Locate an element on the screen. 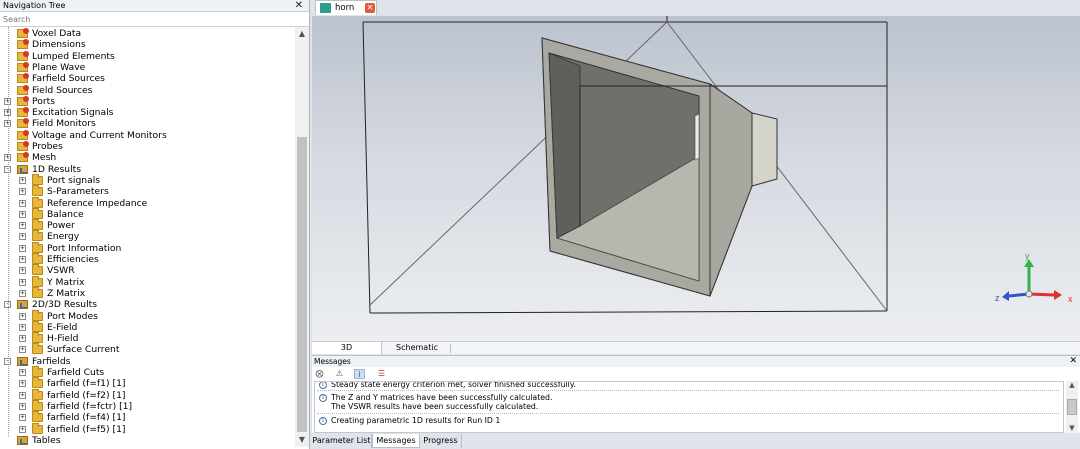 The height and width of the screenshot is (449, 1080). axis-triad: x y z is located at coordinates (1034, 277).